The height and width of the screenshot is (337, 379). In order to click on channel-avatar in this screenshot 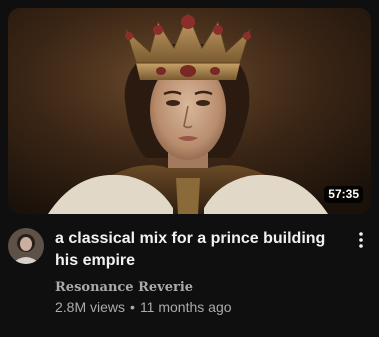, I will do `click(26, 246)`.